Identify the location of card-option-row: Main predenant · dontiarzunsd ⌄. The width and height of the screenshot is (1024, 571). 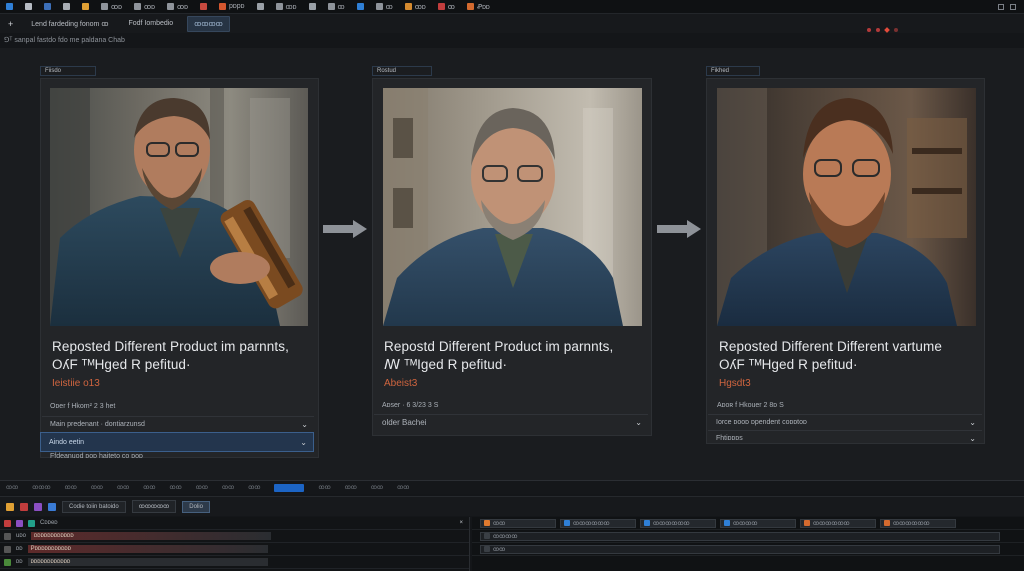
(178, 423).